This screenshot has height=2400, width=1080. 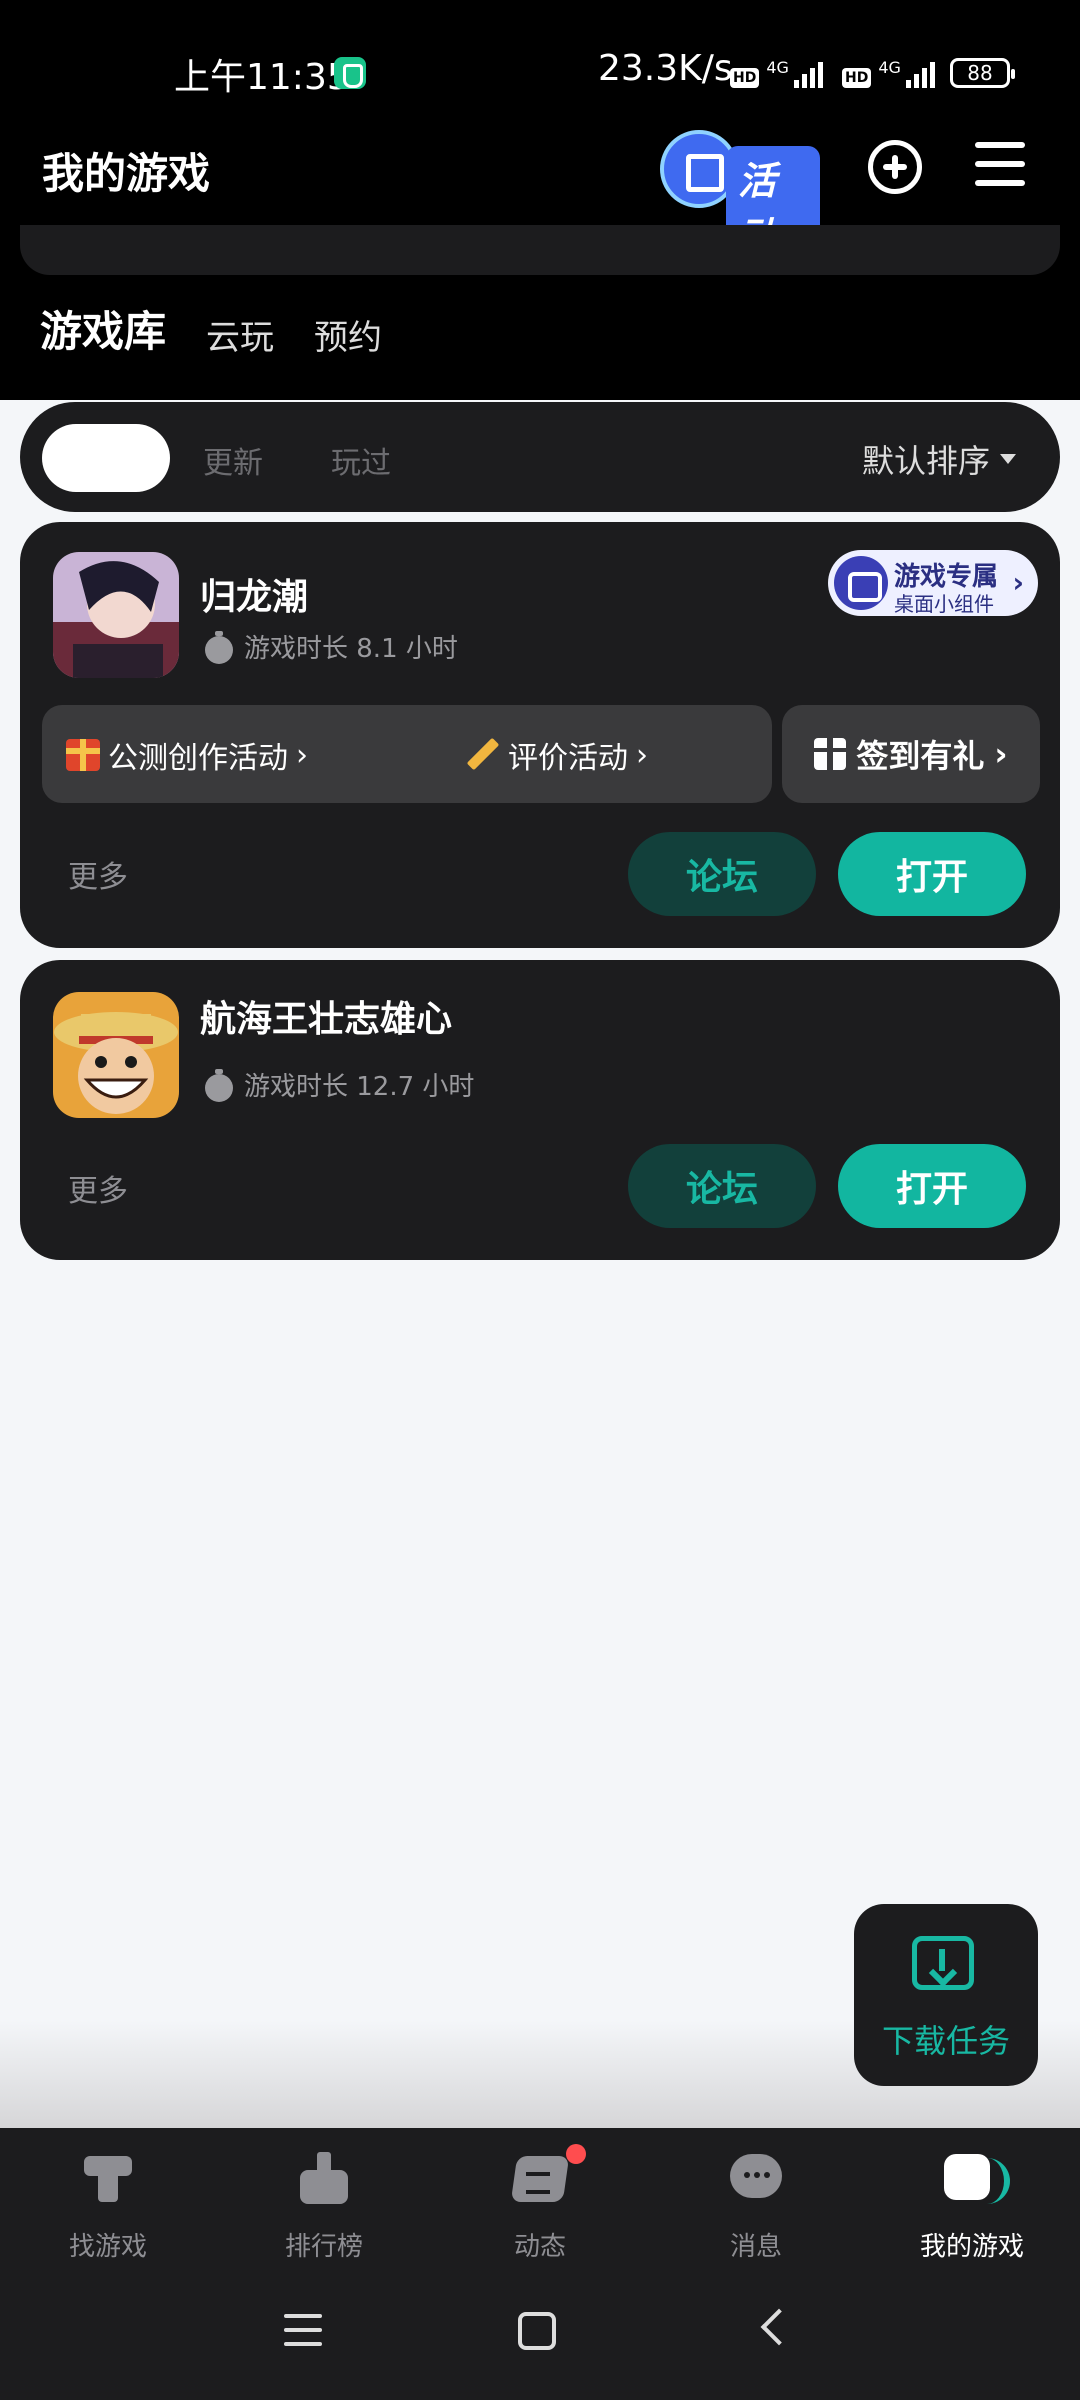 What do you see at coordinates (946, 1995) in the screenshot?
I see `download-tasks-button: 下载任务` at bounding box center [946, 1995].